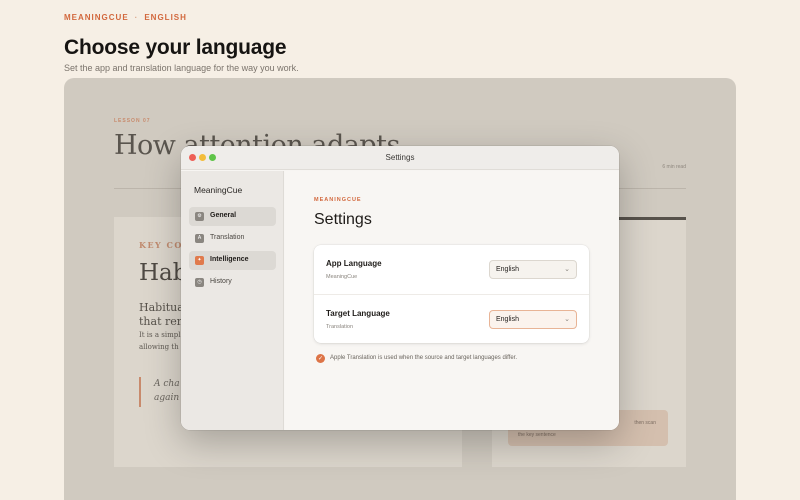  Describe the element at coordinates (175, 47) in the screenshot. I see `page-title: Choose your language` at that location.